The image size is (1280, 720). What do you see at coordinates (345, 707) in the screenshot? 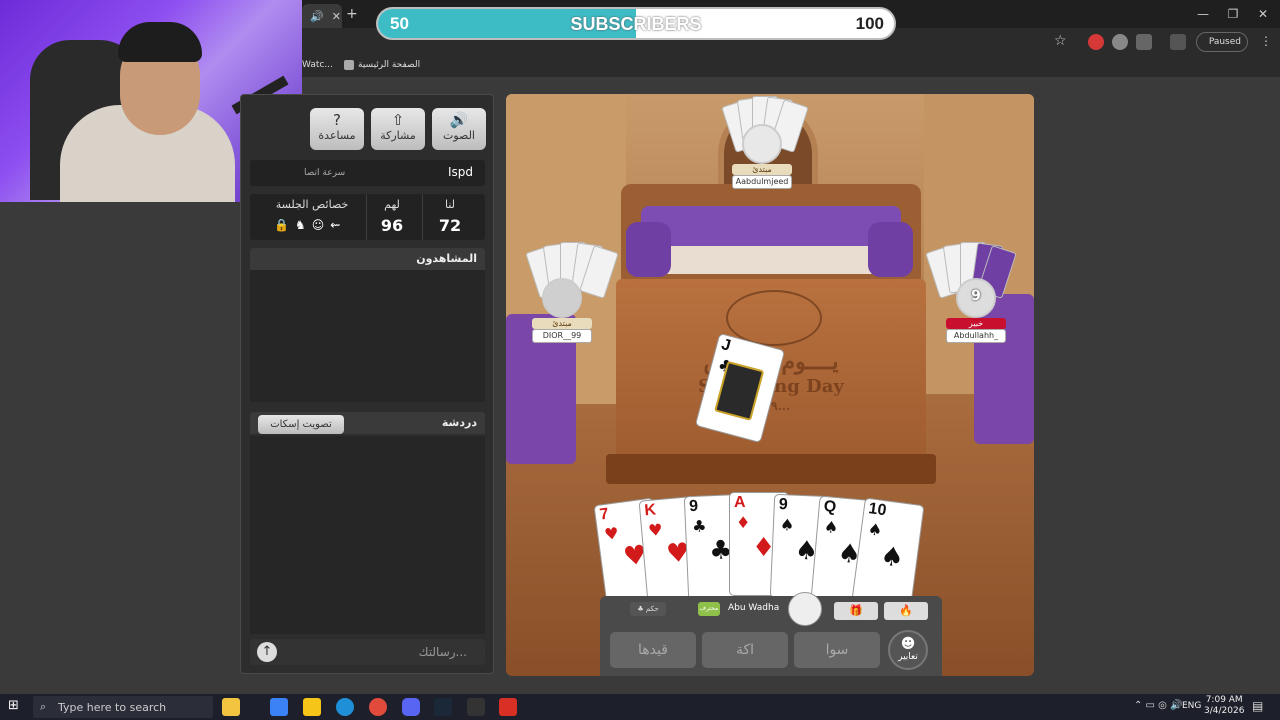
I see `edge-icon` at bounding box center [345, 707].